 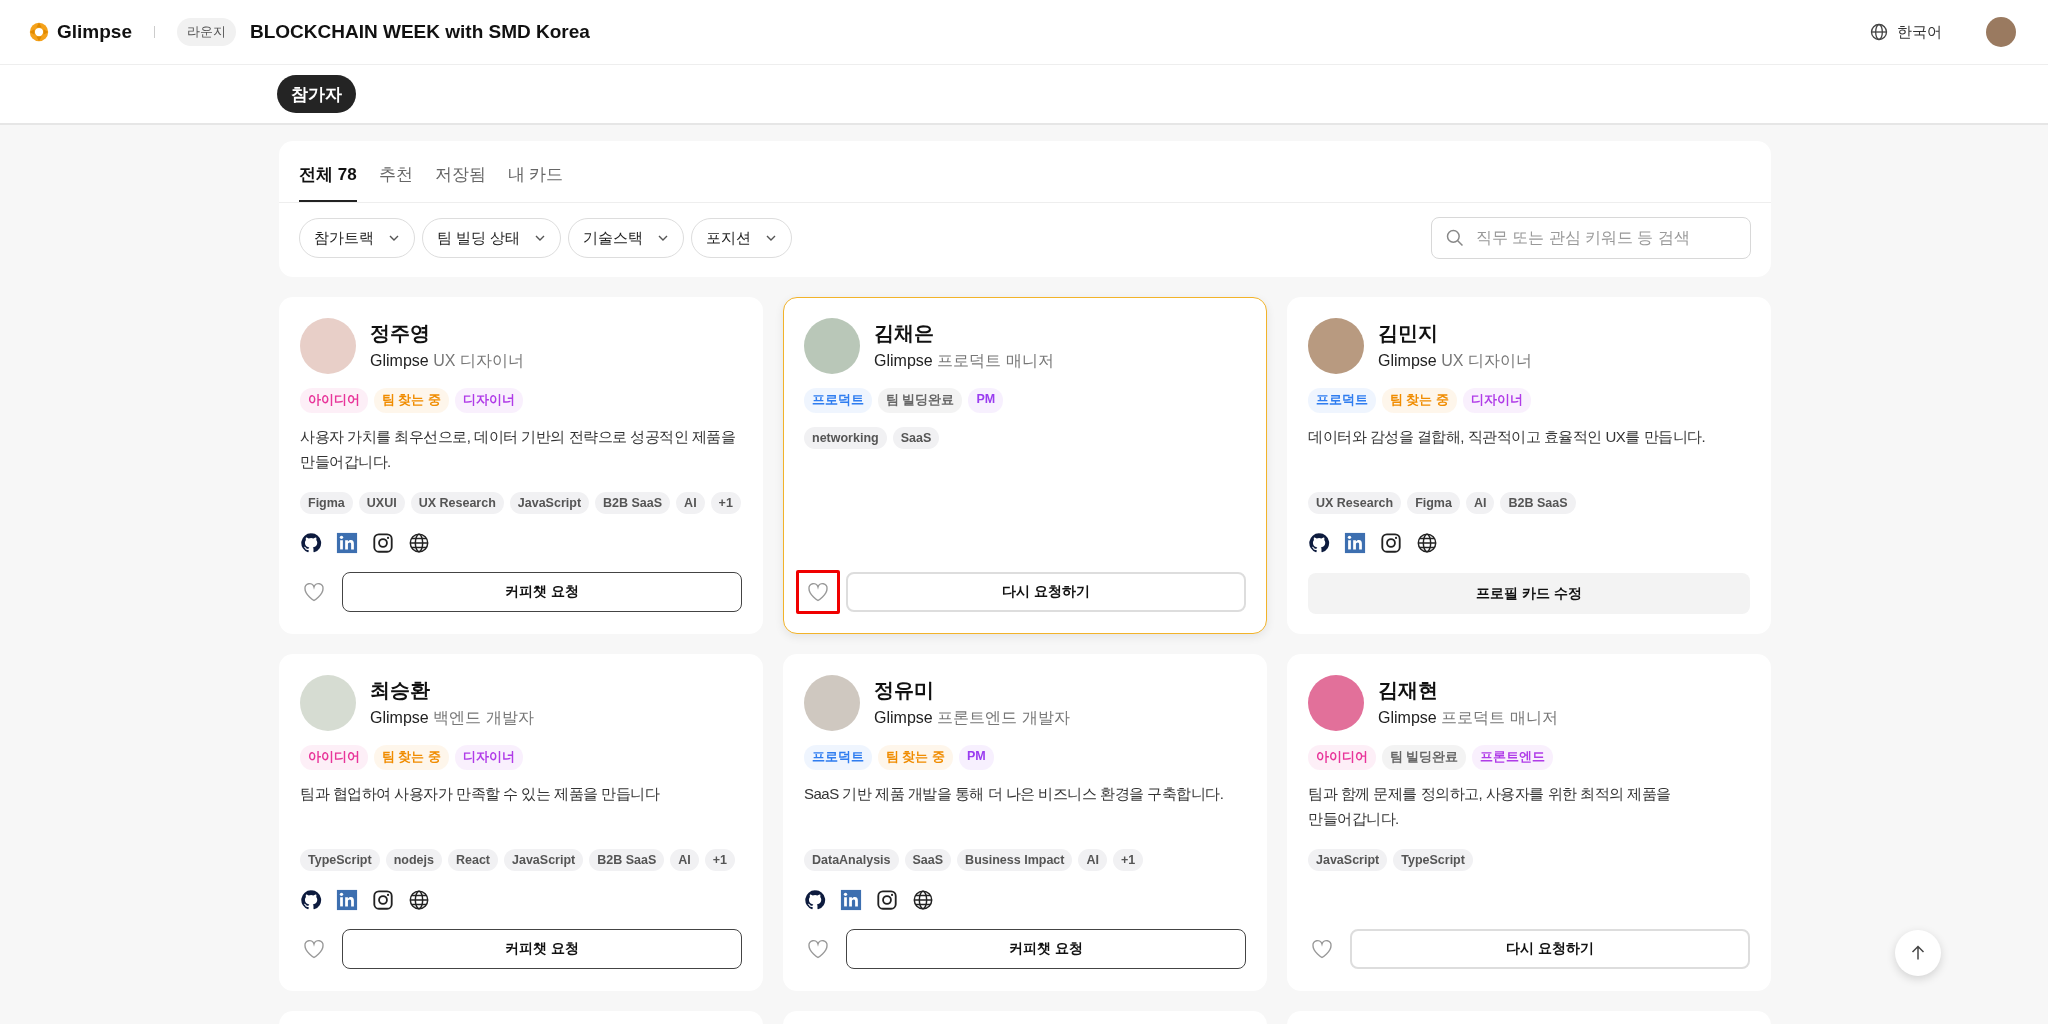 I want to click on user-avatar, so click(x=2001, y=32).